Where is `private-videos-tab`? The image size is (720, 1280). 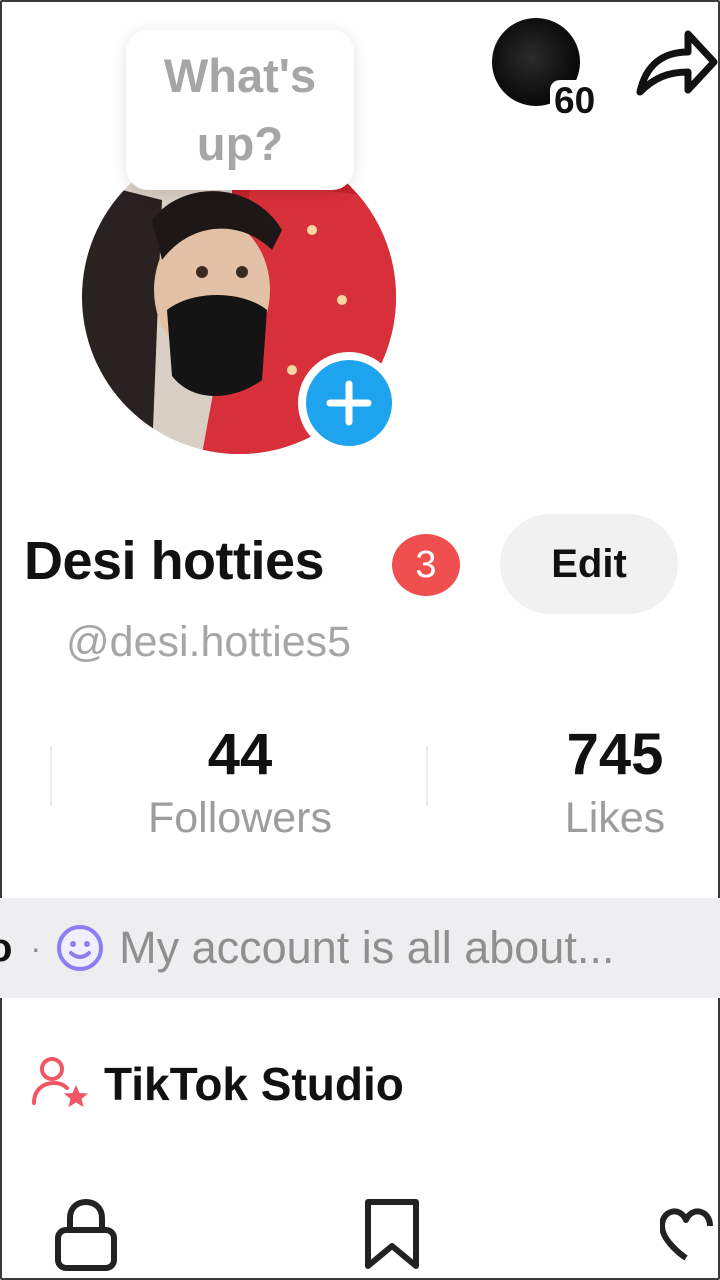
private-videos-tab is located at coordinates (86, 1236).